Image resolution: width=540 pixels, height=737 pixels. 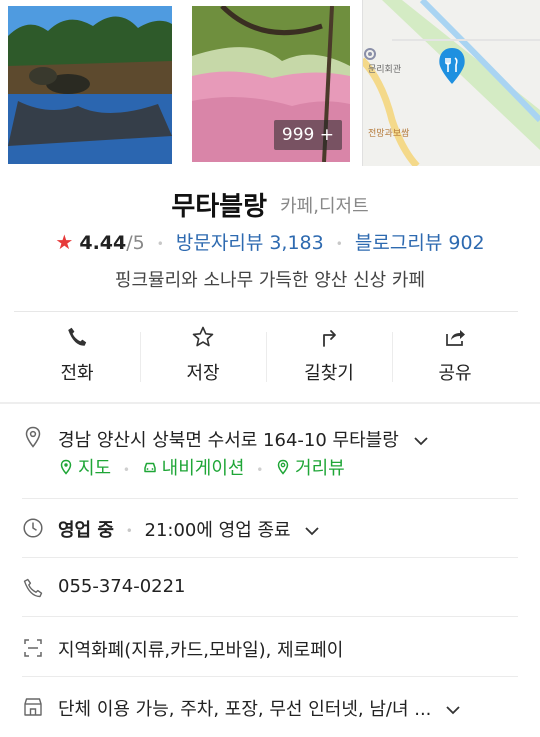 What do you see at coordinates (217, 530) in the screenshot?
I see `hours-detail: 21:00에 영업 종료` at bounding box center [217, 530].